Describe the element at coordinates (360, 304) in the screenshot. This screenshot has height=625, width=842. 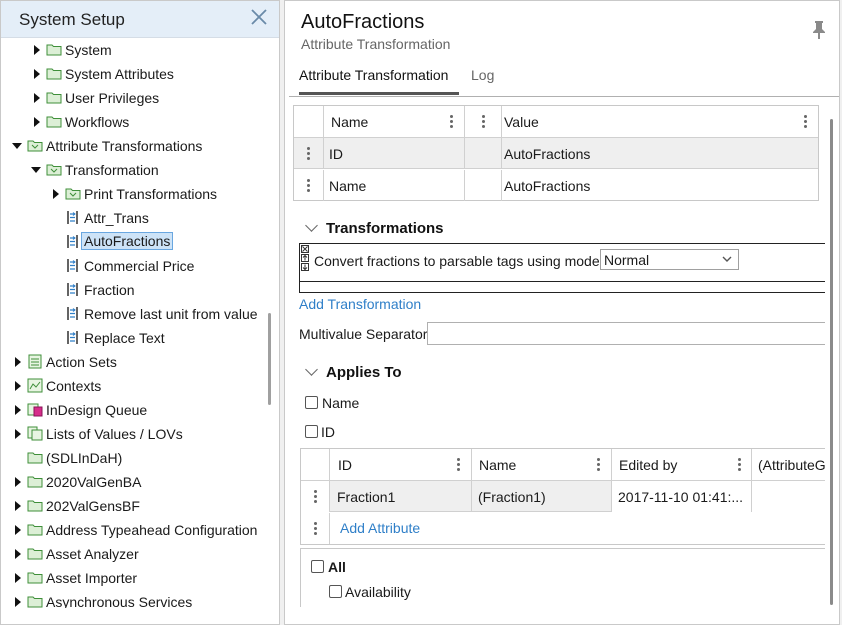
I see `add-transformation-link: Add Transformation` at that location.